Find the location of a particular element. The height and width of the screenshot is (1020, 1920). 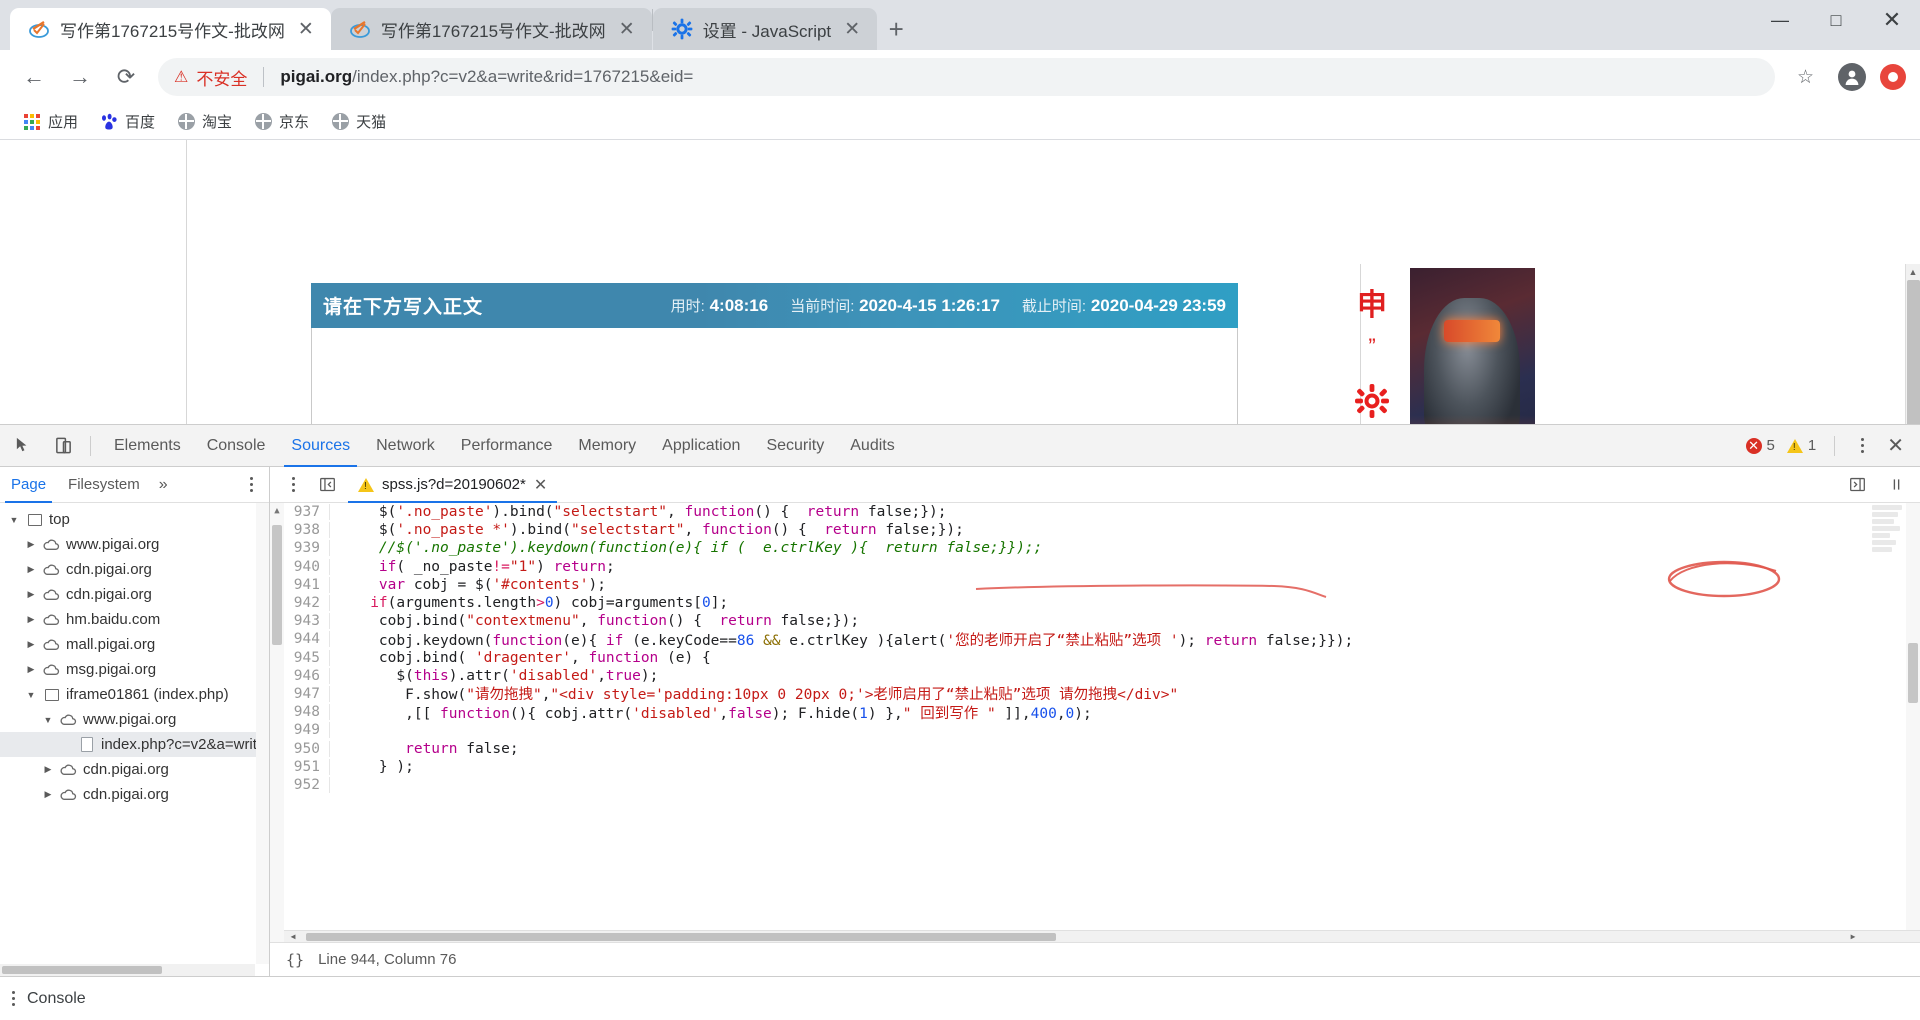

tab-console: Console is located at coordinates (236, 446).